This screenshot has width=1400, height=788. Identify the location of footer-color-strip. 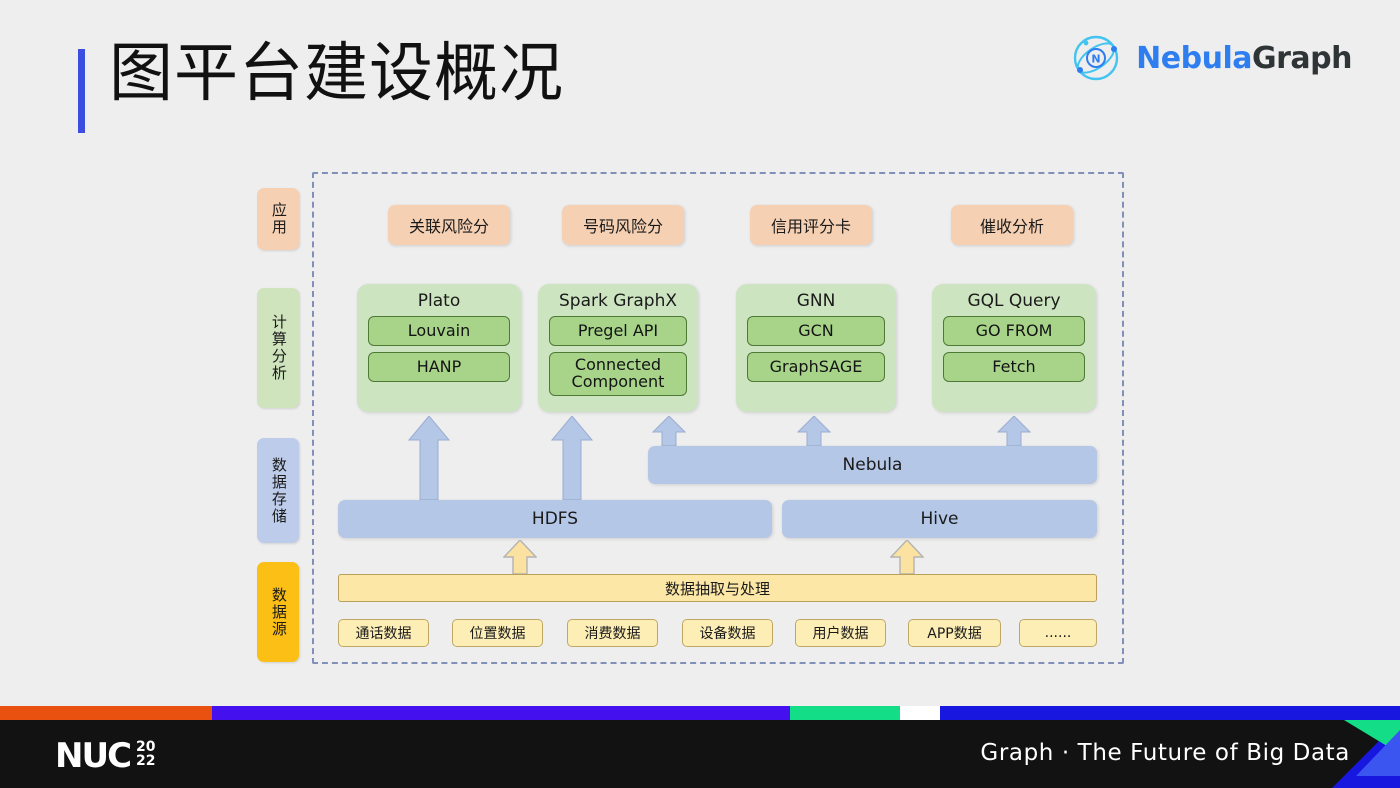
(700, 713).